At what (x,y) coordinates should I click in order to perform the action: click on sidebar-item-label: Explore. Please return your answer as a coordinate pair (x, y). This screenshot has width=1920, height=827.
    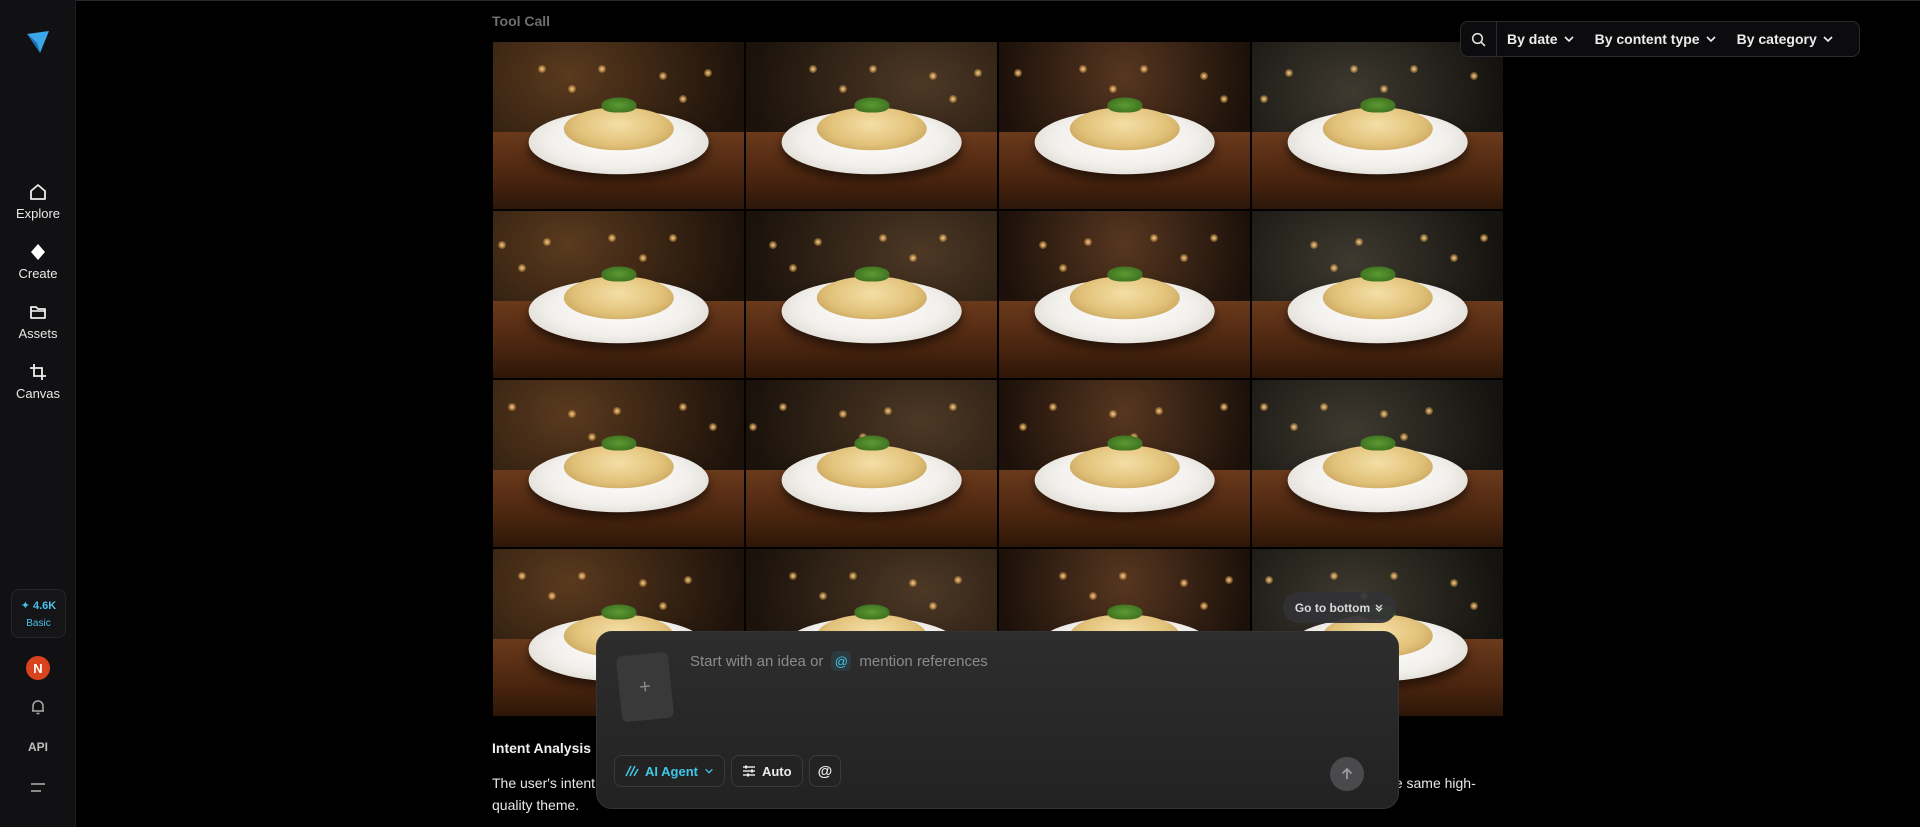
    Looking at the image, I should click on (38, 213).